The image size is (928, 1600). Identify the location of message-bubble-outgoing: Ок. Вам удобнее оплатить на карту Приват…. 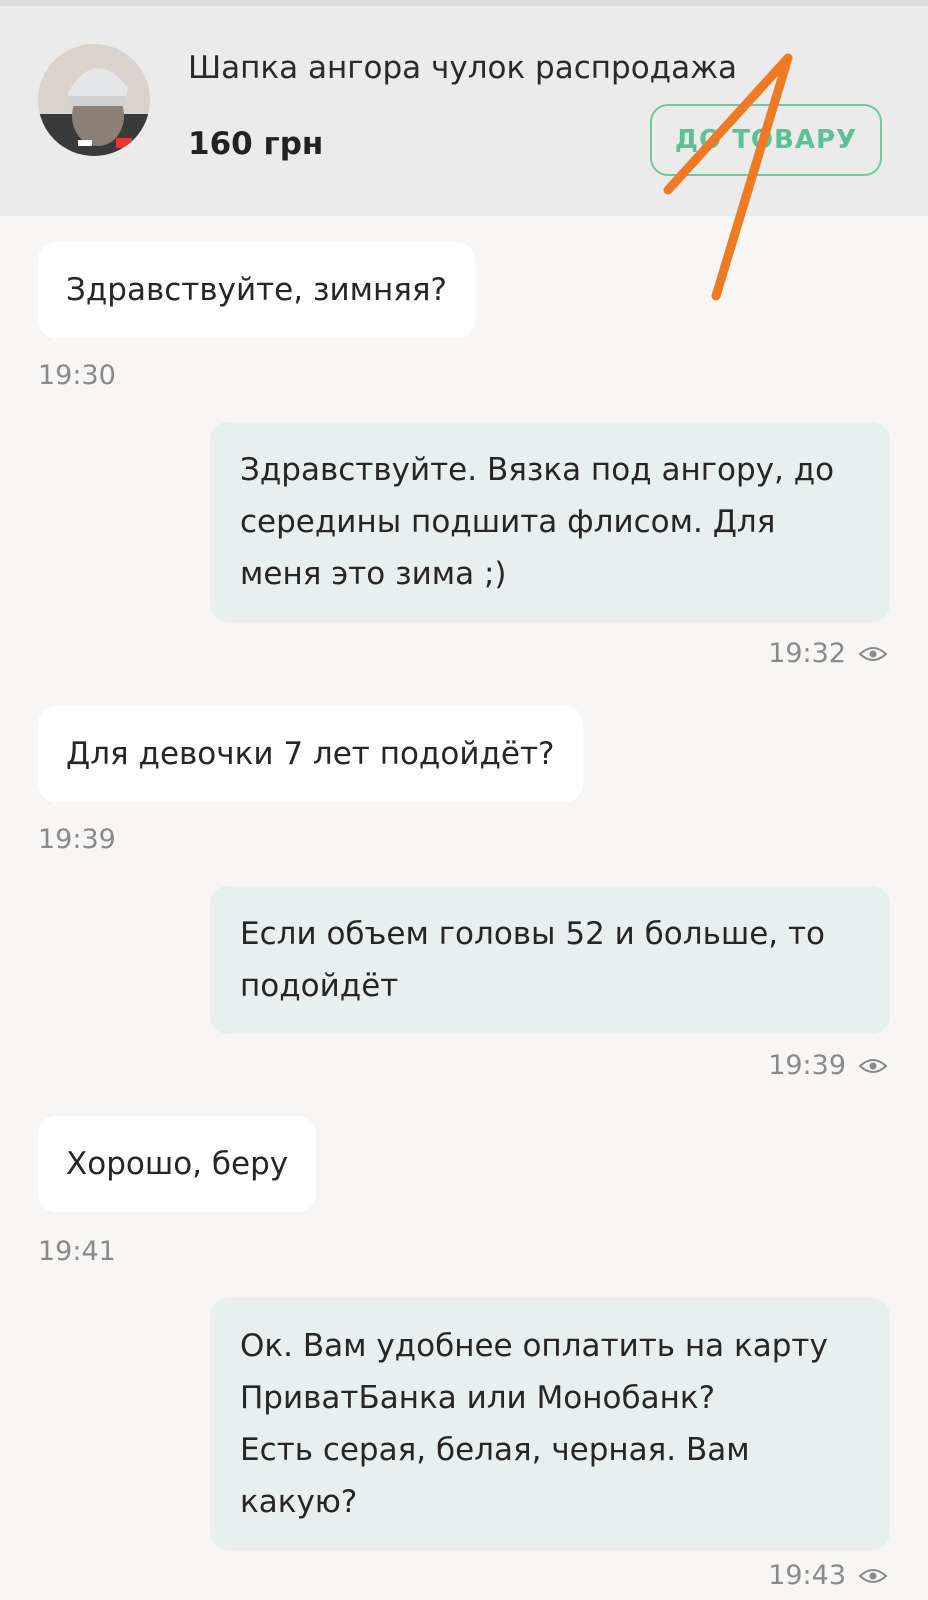
(550, 1424).